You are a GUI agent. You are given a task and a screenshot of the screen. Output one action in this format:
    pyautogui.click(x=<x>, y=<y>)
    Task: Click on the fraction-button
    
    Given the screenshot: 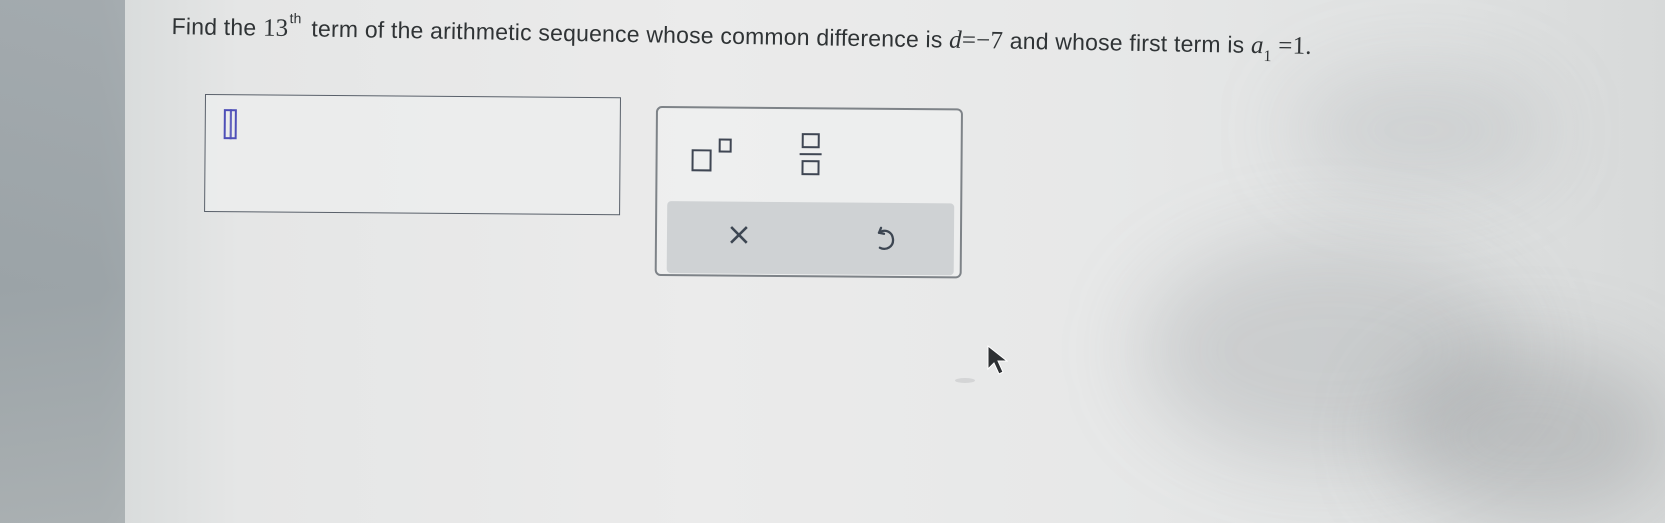 What is the action you would take?
    pyautogui.click(x=810, y=153)
    